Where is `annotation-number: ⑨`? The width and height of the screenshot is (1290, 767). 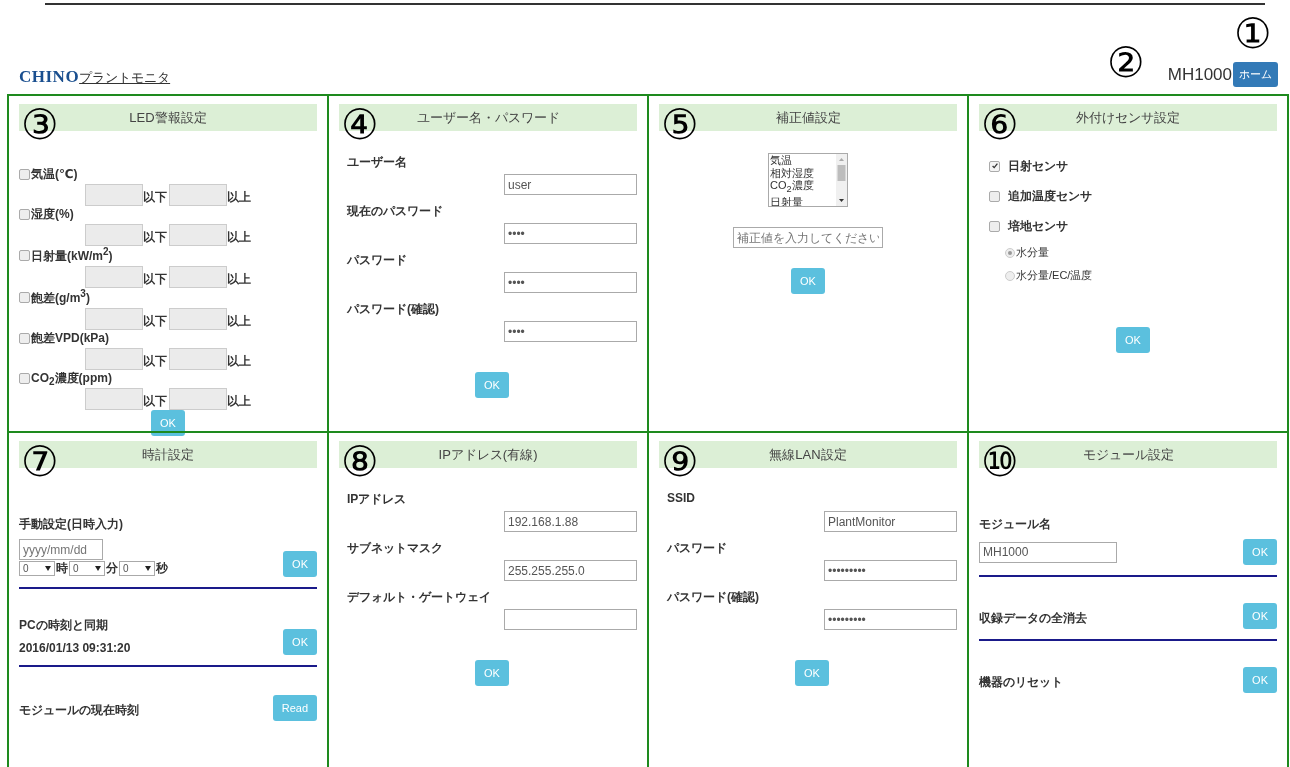 annotation-number: ⑨ is located at coordinates (680, 462).